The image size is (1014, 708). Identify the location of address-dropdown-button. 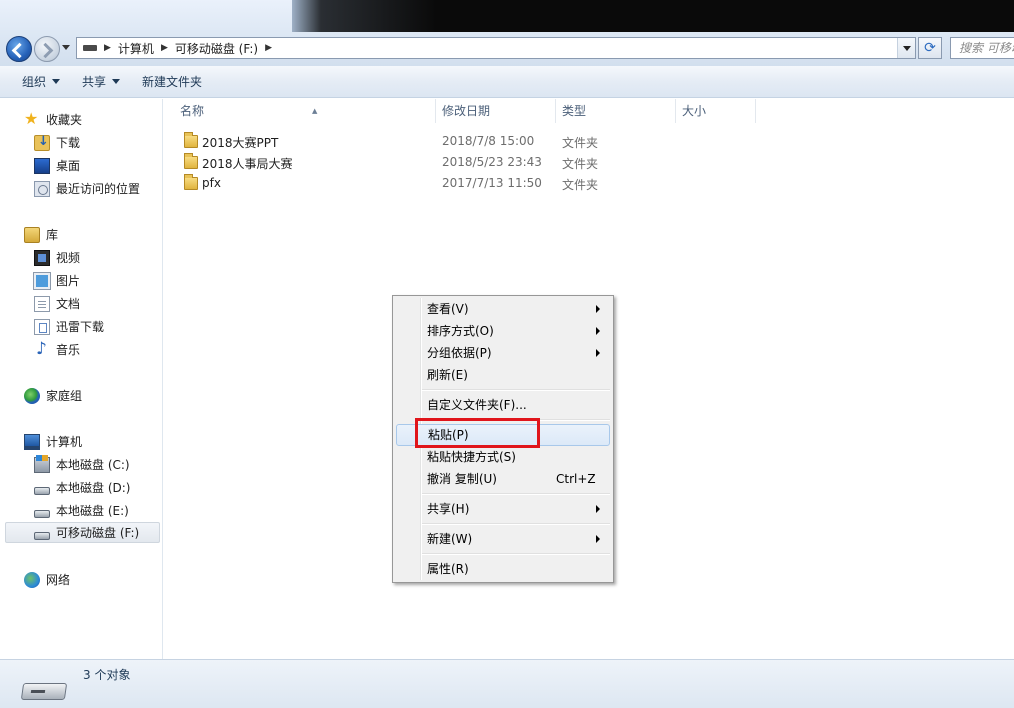
(906, 48).